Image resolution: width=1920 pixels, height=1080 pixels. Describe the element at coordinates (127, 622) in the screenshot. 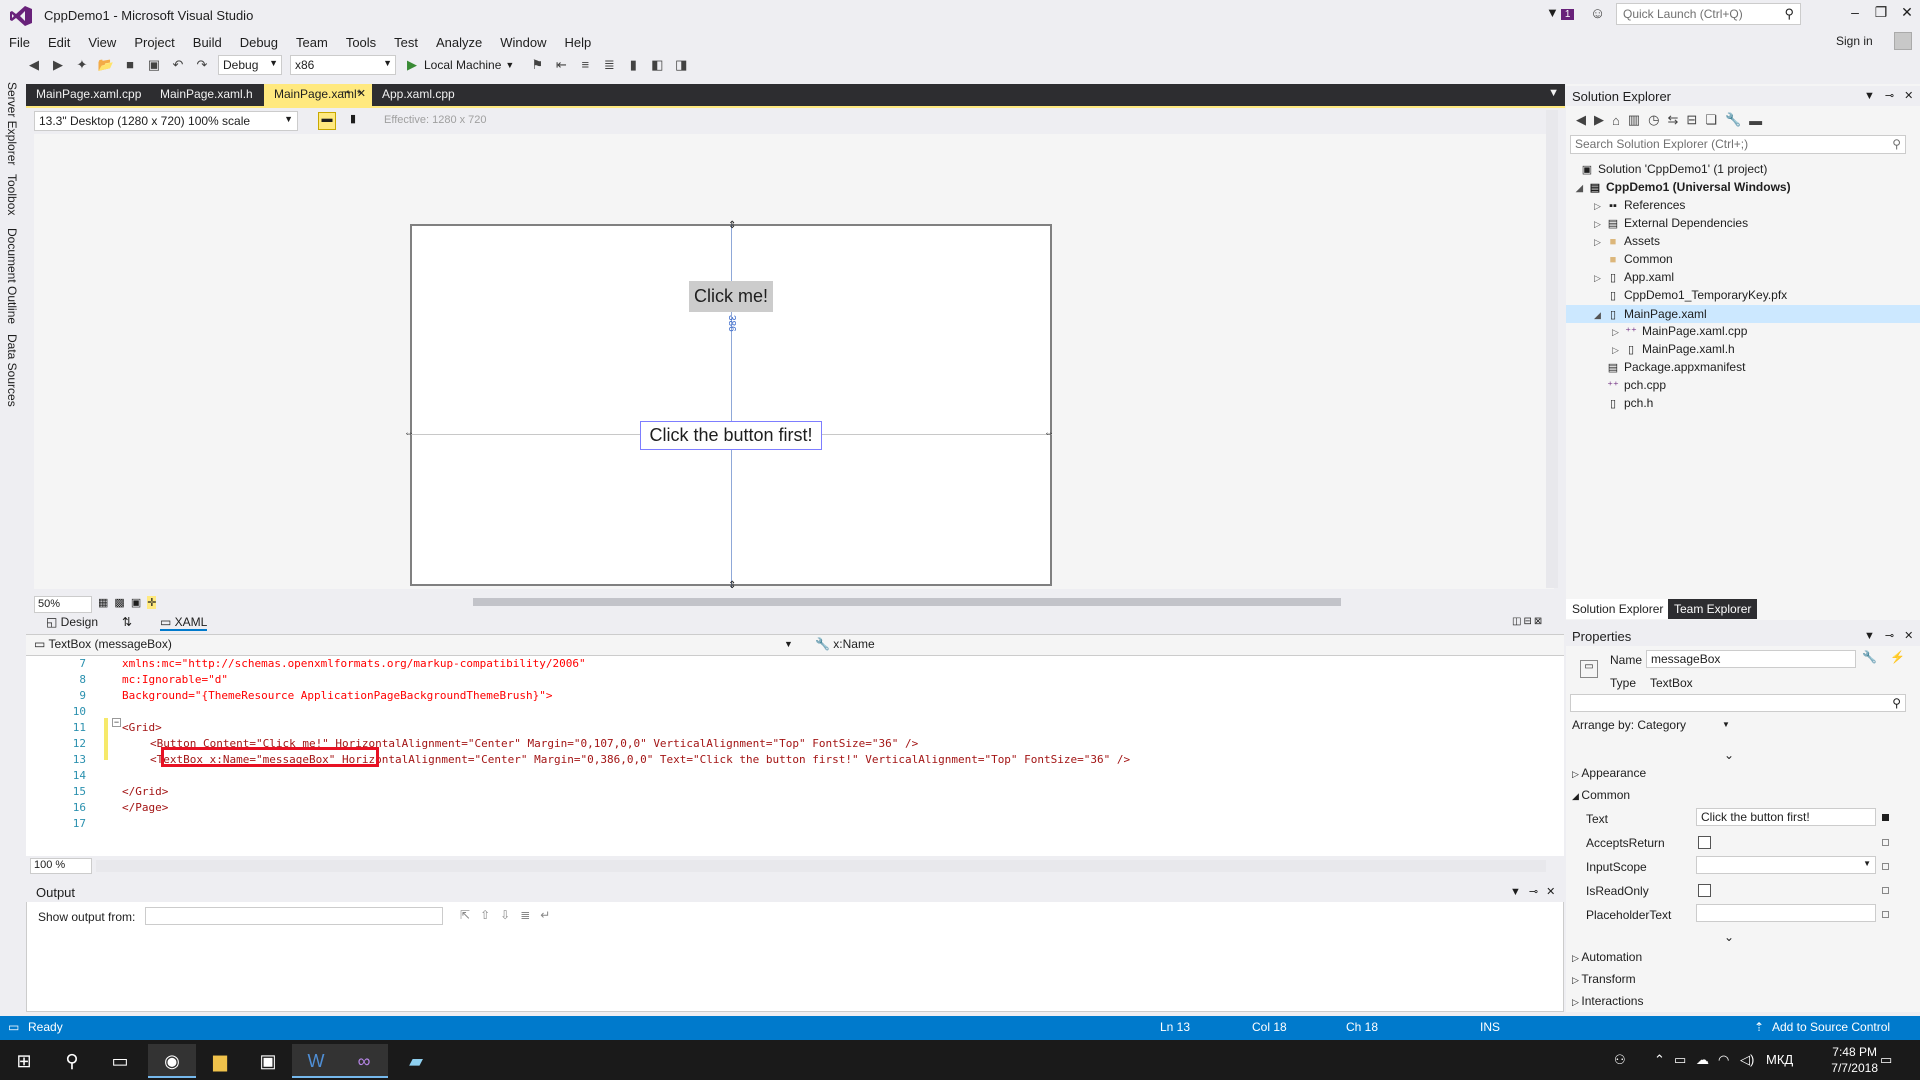

I see `swap-panes-icon: ⇅` at that location.